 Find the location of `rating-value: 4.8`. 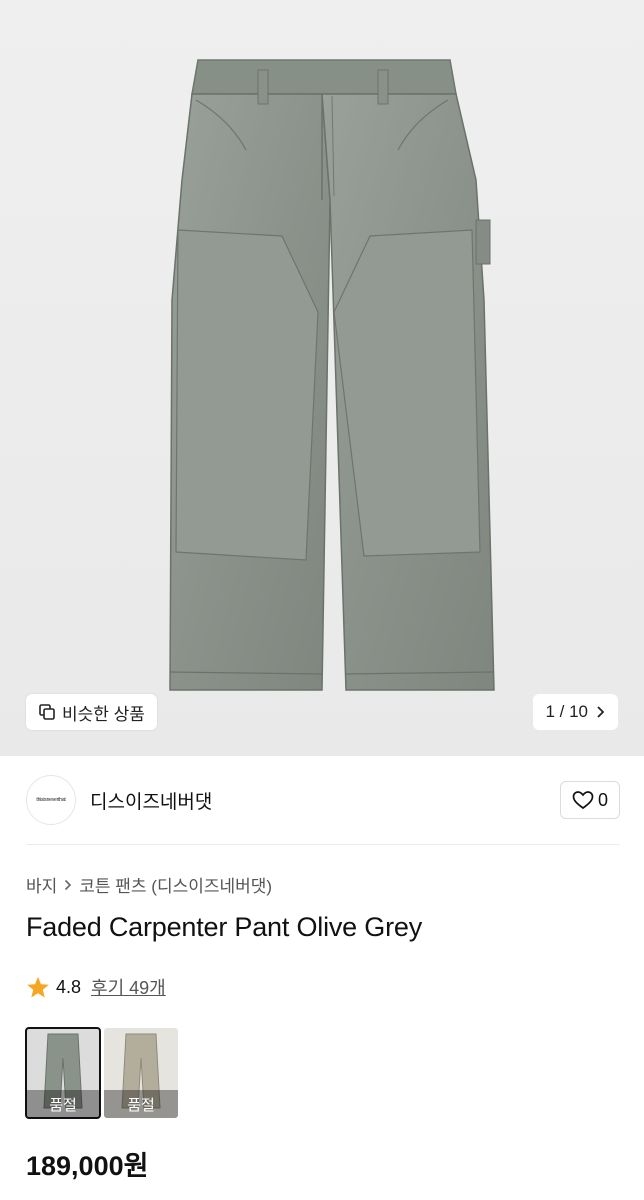

rating-value: 4.8 is located at coordinates (69, 986).